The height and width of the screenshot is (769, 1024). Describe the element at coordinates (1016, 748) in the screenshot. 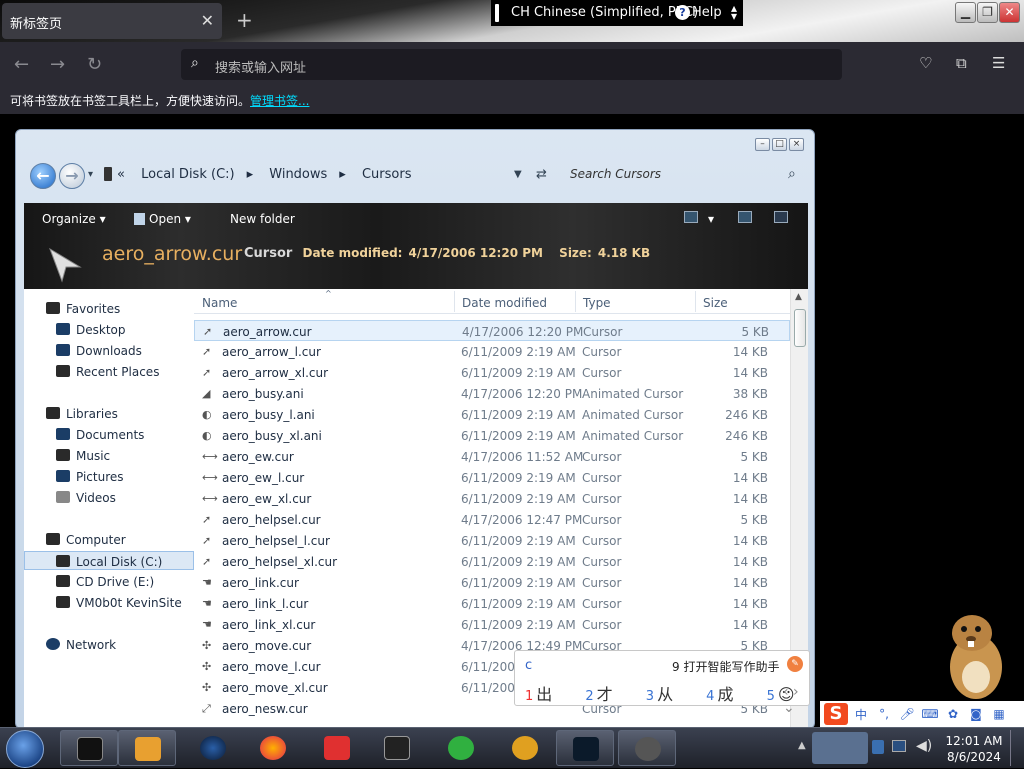

I see `show-desktop-button` at that location.